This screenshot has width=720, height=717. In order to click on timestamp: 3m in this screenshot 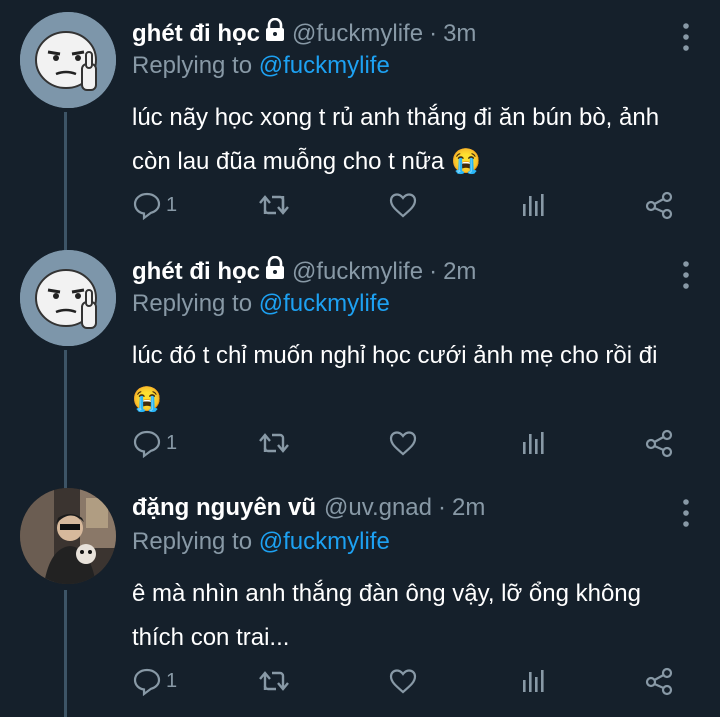, I will do `click(459, 34)`.